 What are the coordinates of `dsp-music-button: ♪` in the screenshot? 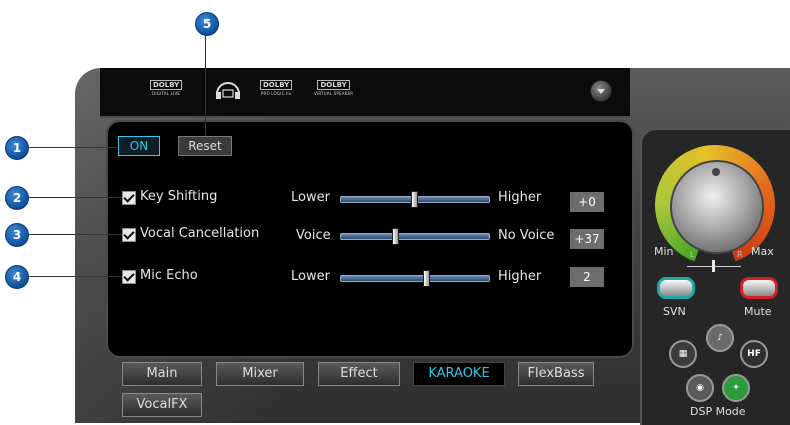 It's located at (720, 338).